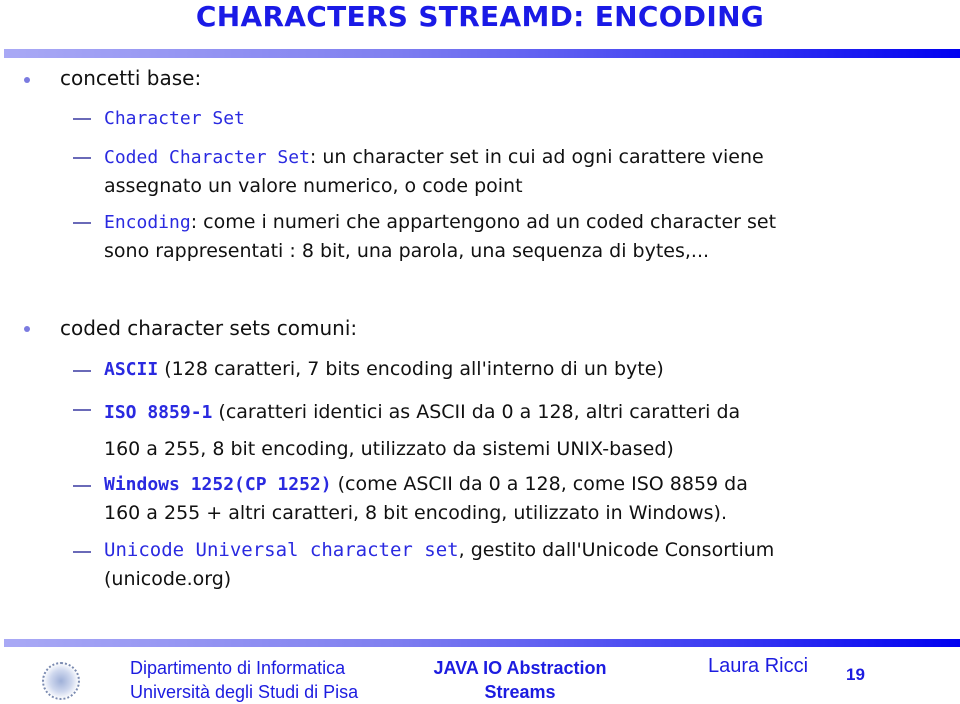 This screenshot has width=960, height=704. I want to click on department-name: Dipartimento di Informatica, so click(238, 668).